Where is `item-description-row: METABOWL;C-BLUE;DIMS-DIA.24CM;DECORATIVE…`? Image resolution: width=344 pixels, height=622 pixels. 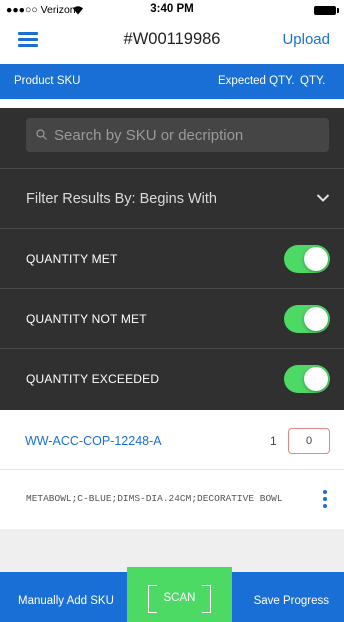 item-description-row: METABOWL;C-BLUE;DIMS-DIA.24CM;DECORATIVE… is located at coordinates (172, 500).